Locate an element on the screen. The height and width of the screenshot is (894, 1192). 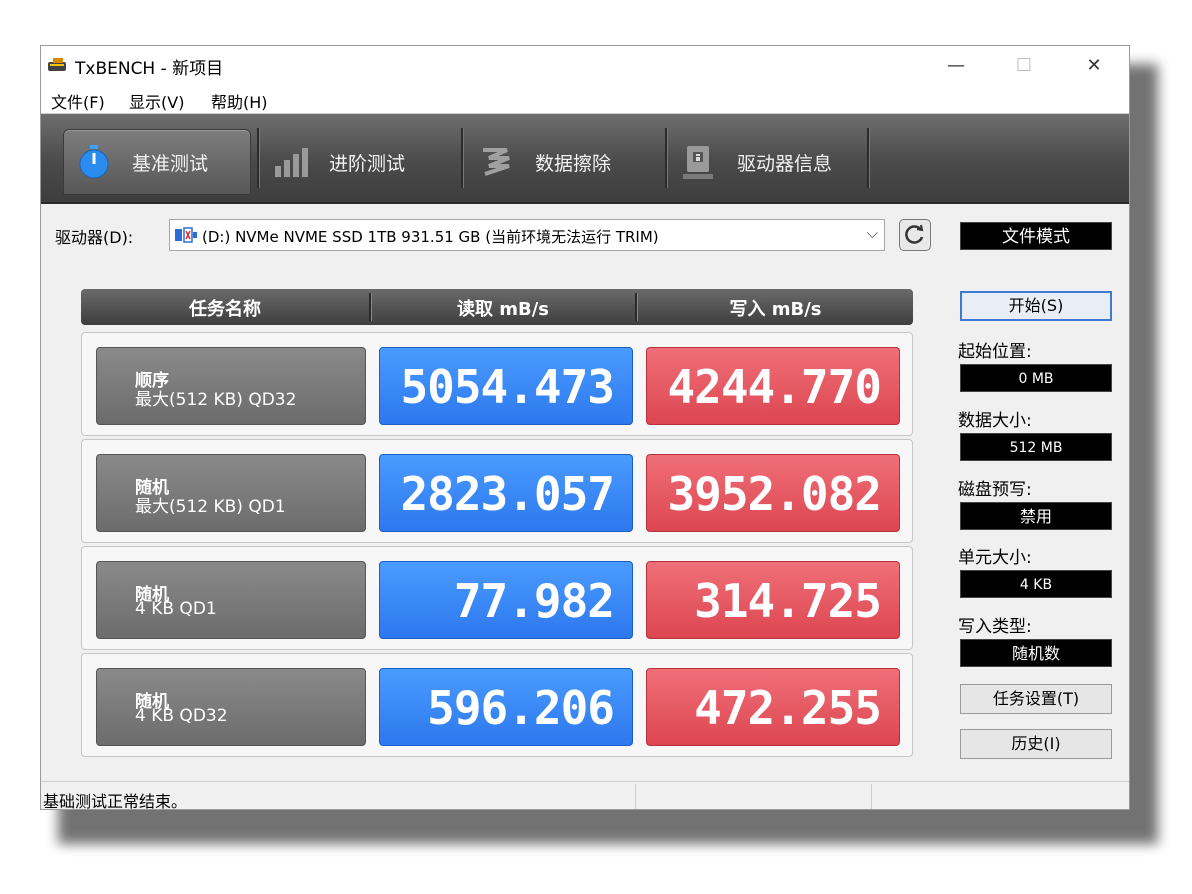
result-row-rnd-512-q1: 随机 最大(512 KB) QD1 2823.057 3952.082 is located at coordinates (497, 491).